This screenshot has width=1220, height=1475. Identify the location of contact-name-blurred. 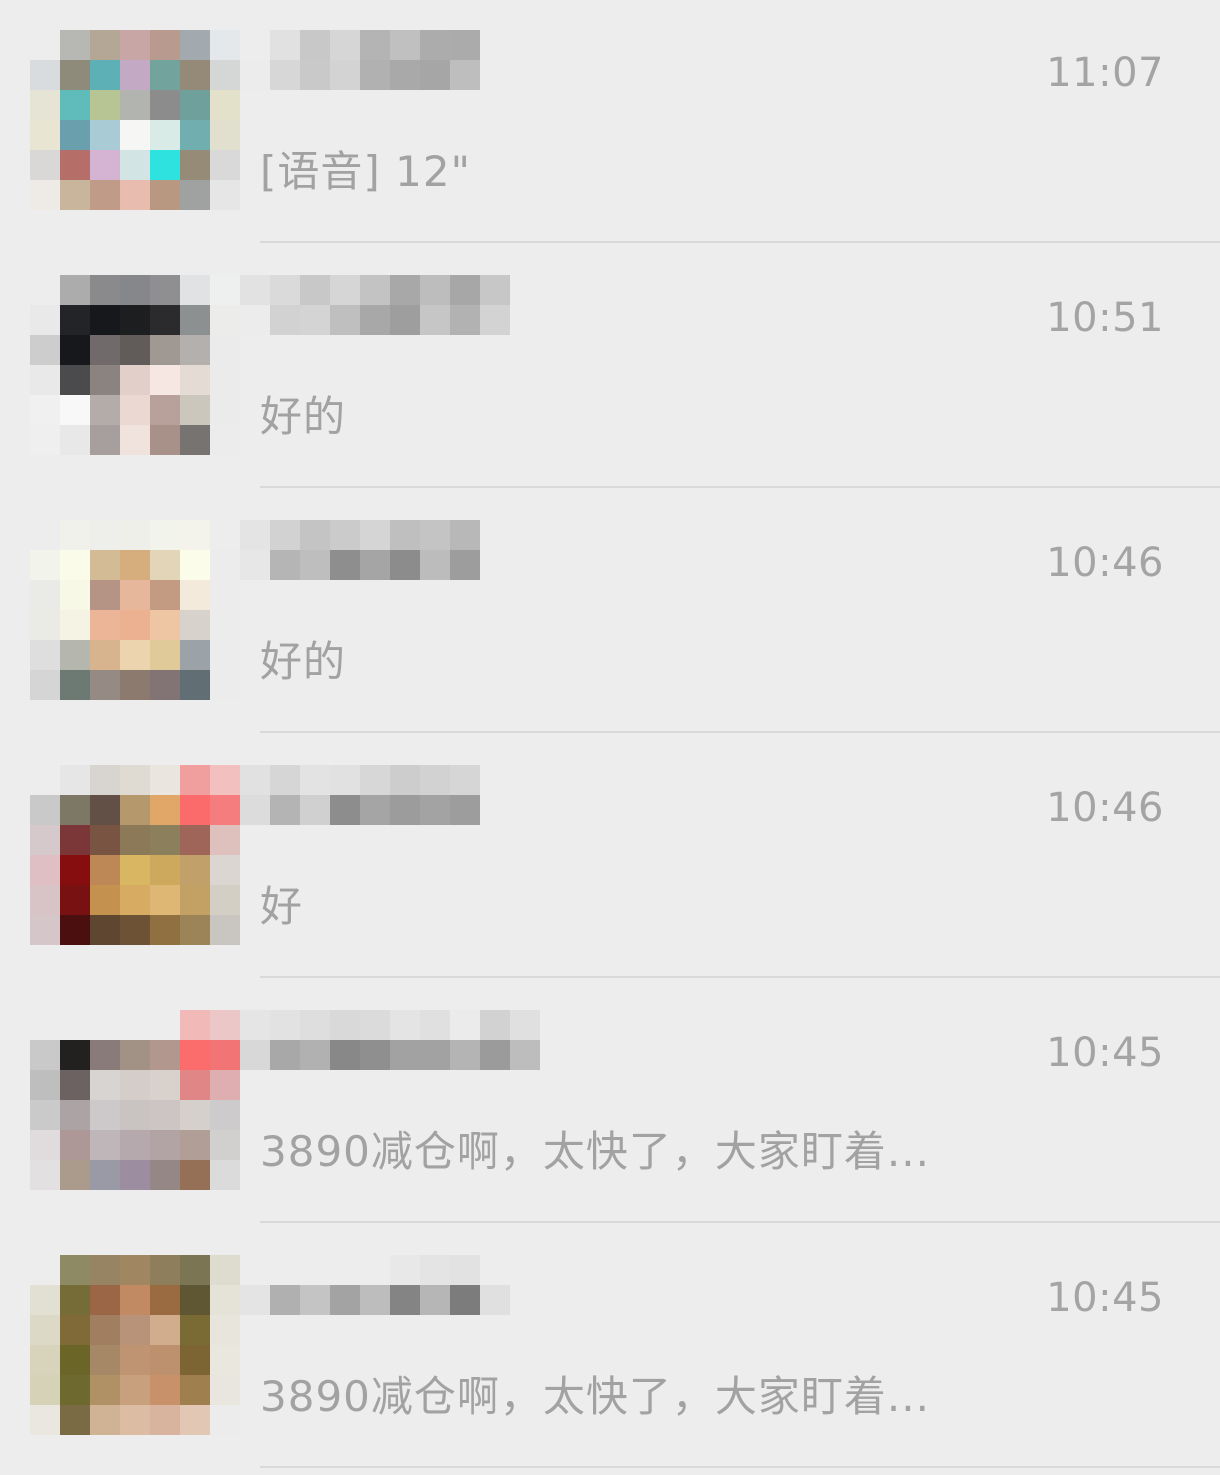
(390, 1040).